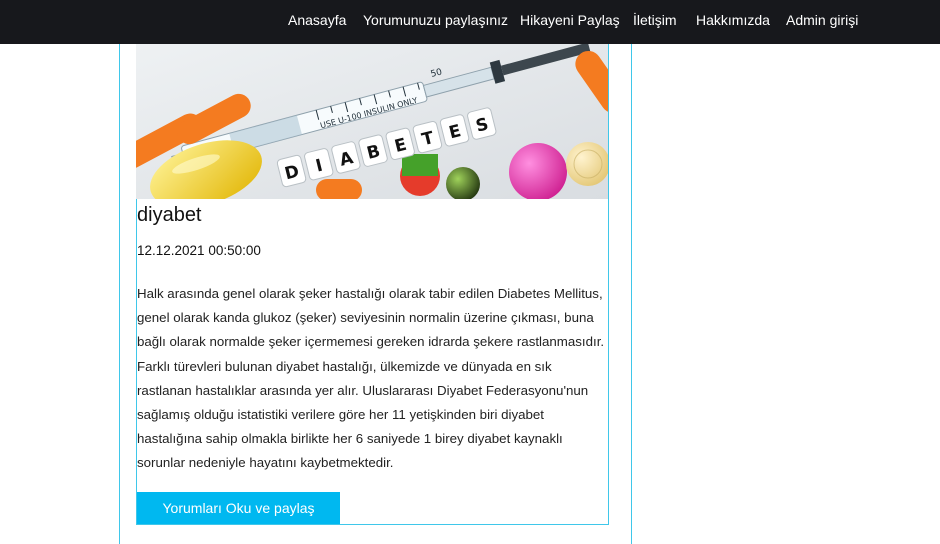 Image resolution: width=940 pixels, height=544 pixels. I want to click on nav-about-link: Hakkımızda, so click(733, 22).